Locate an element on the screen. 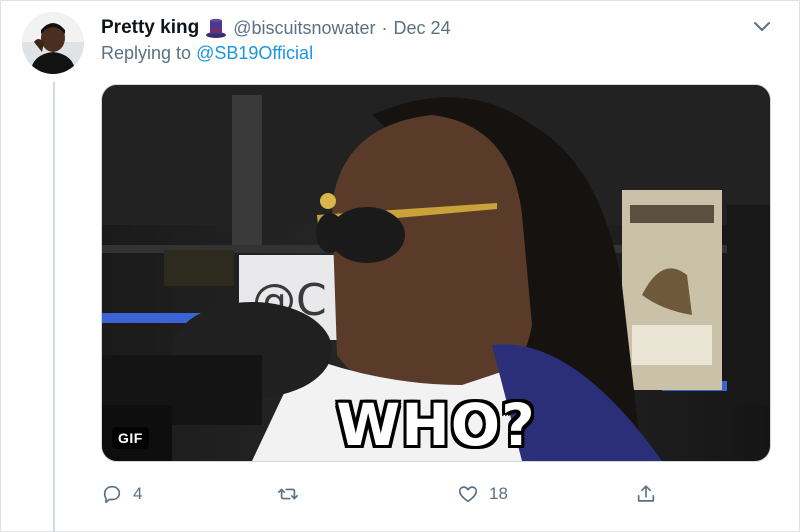  replying-to-link: @SB19Official is located at coordinates (254, 53).